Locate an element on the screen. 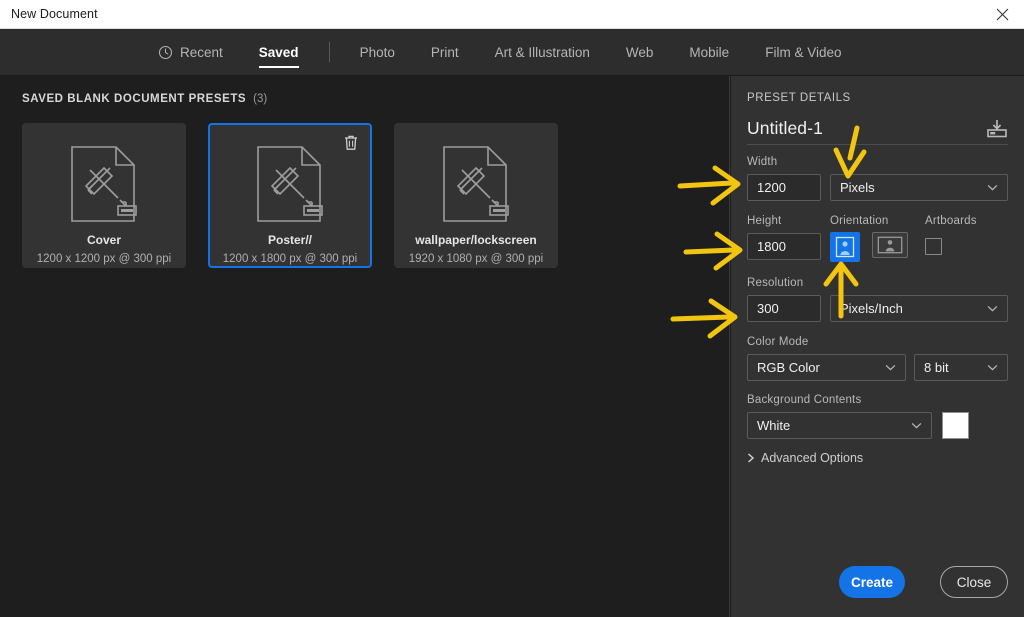  tab-web-label: Web is located at coordinates (639, 52).